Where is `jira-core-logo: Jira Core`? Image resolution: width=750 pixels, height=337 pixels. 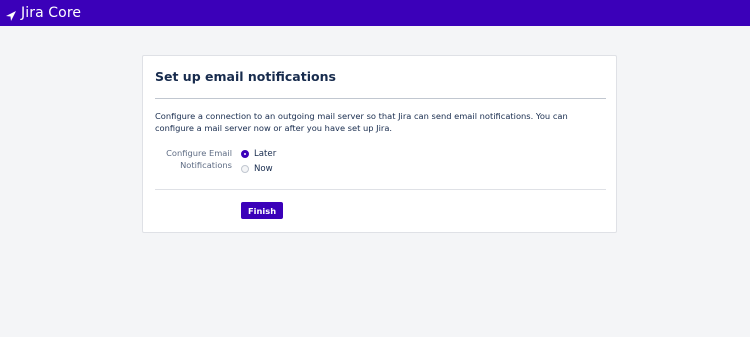
jira-core-logo: Jira Core is located at coordinates (43, 13).